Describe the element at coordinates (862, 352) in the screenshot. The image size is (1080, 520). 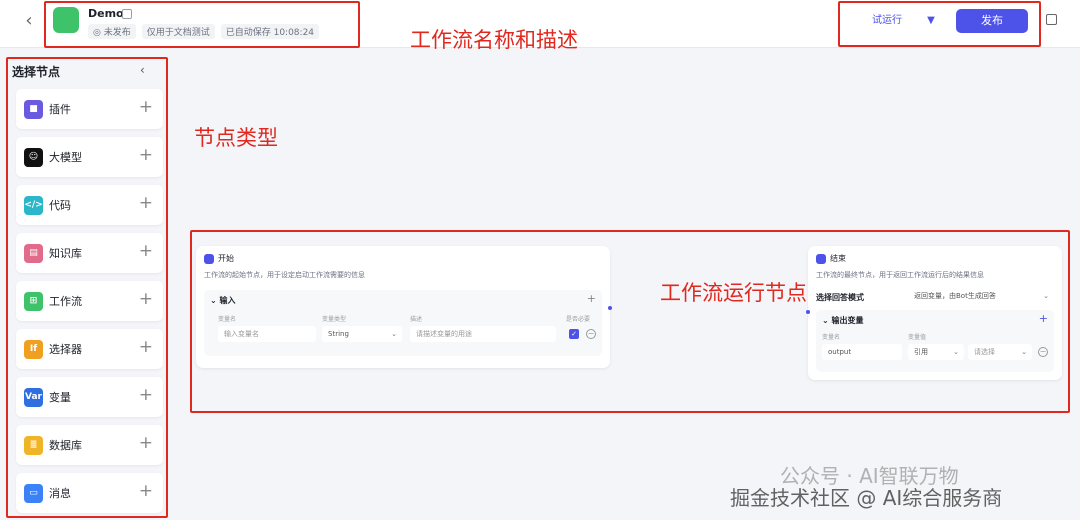
I see `output-name-input: output` at that location.